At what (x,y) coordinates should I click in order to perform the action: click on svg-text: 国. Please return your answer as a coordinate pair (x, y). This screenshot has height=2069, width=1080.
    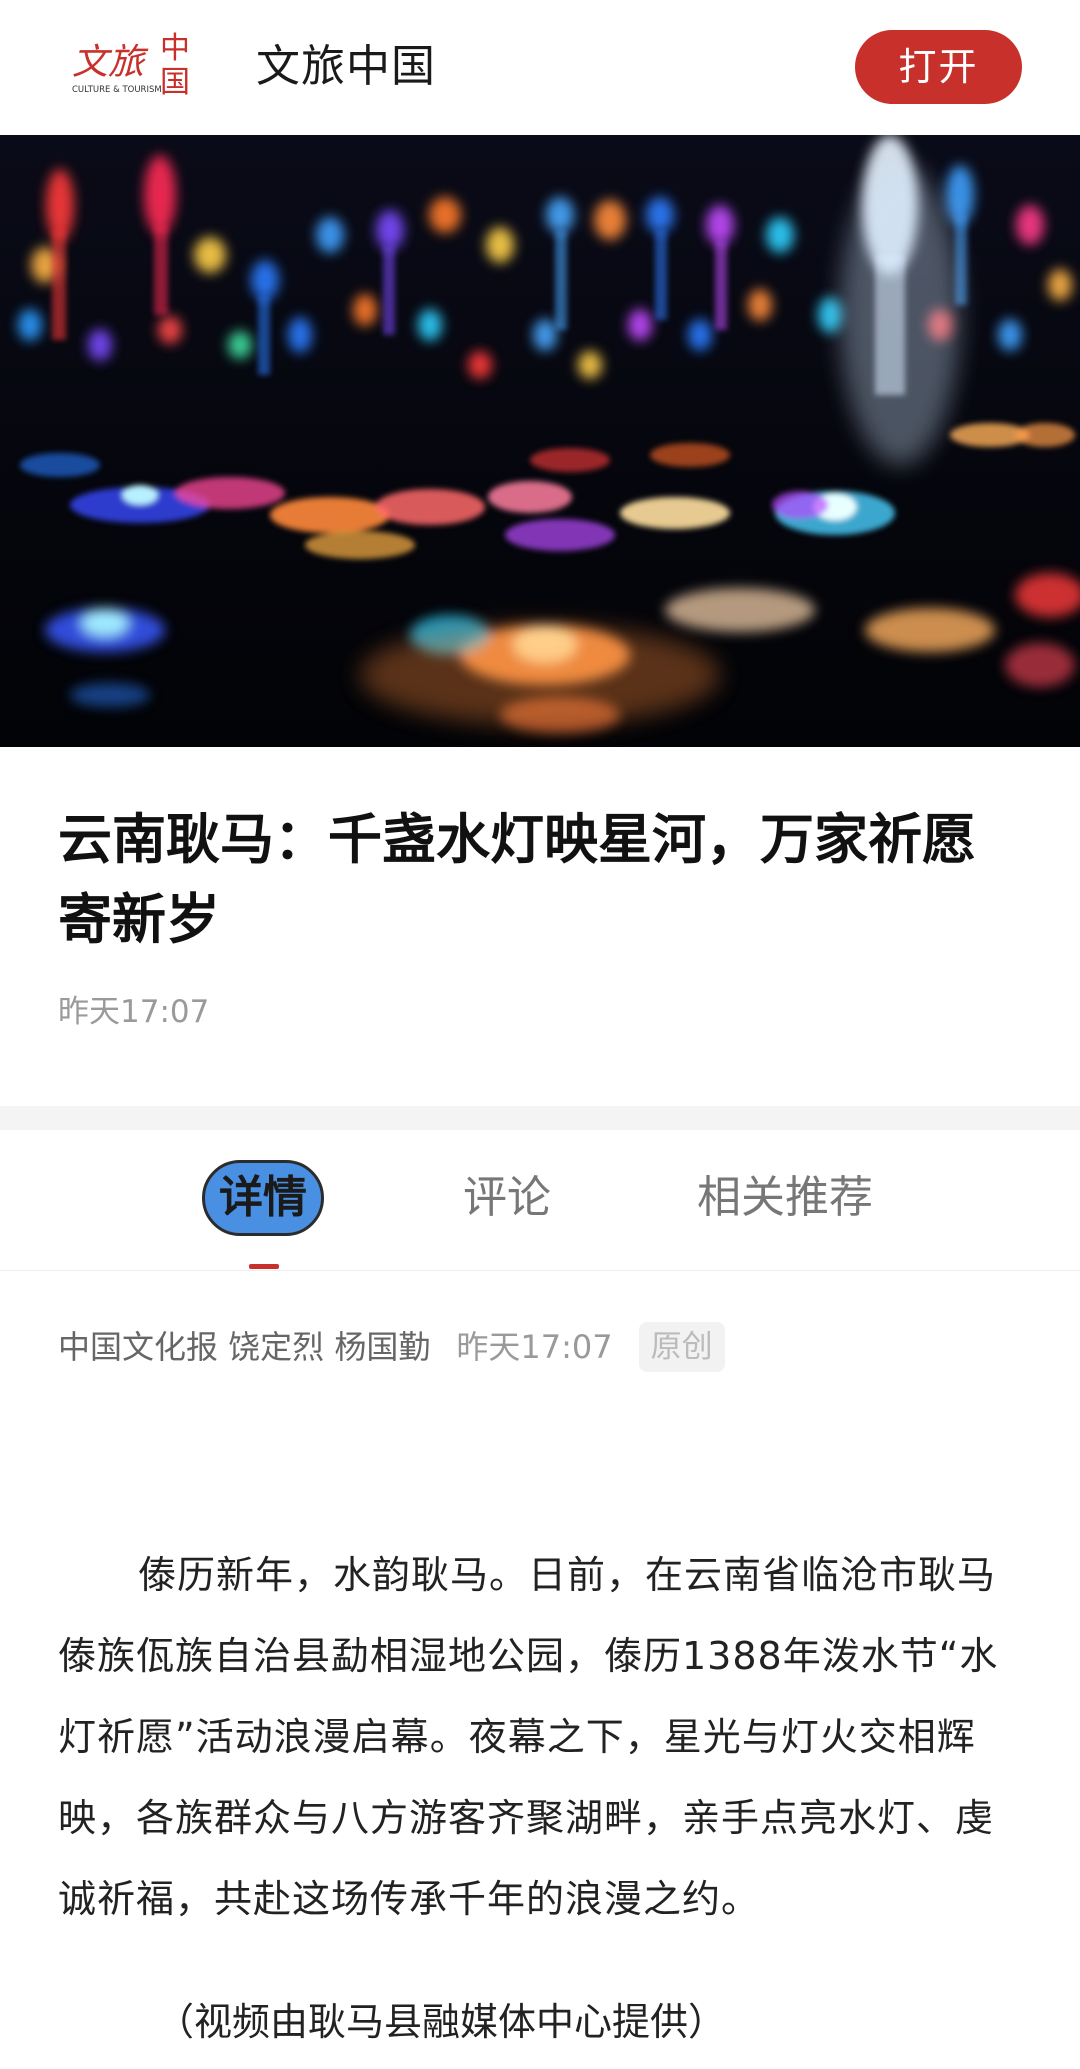
    Looking at the image, I should click on (175, 82).